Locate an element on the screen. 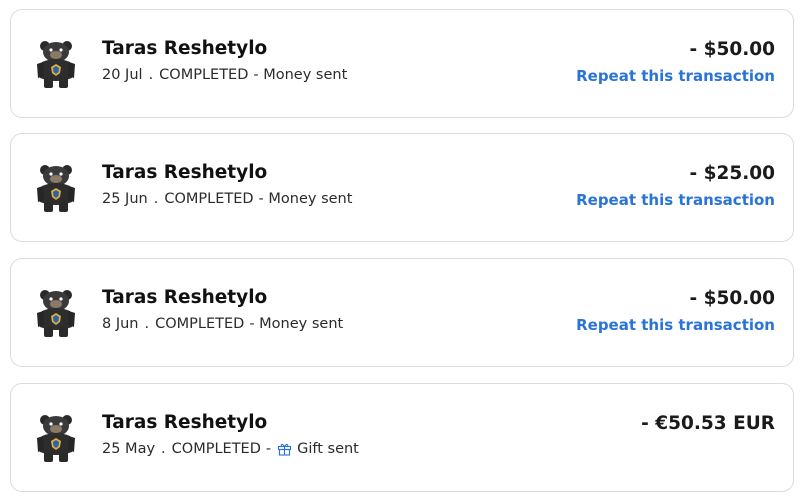 This screenshot has width=803, height=503. transaction-date: 25 May is located at coordinates (129, 449).